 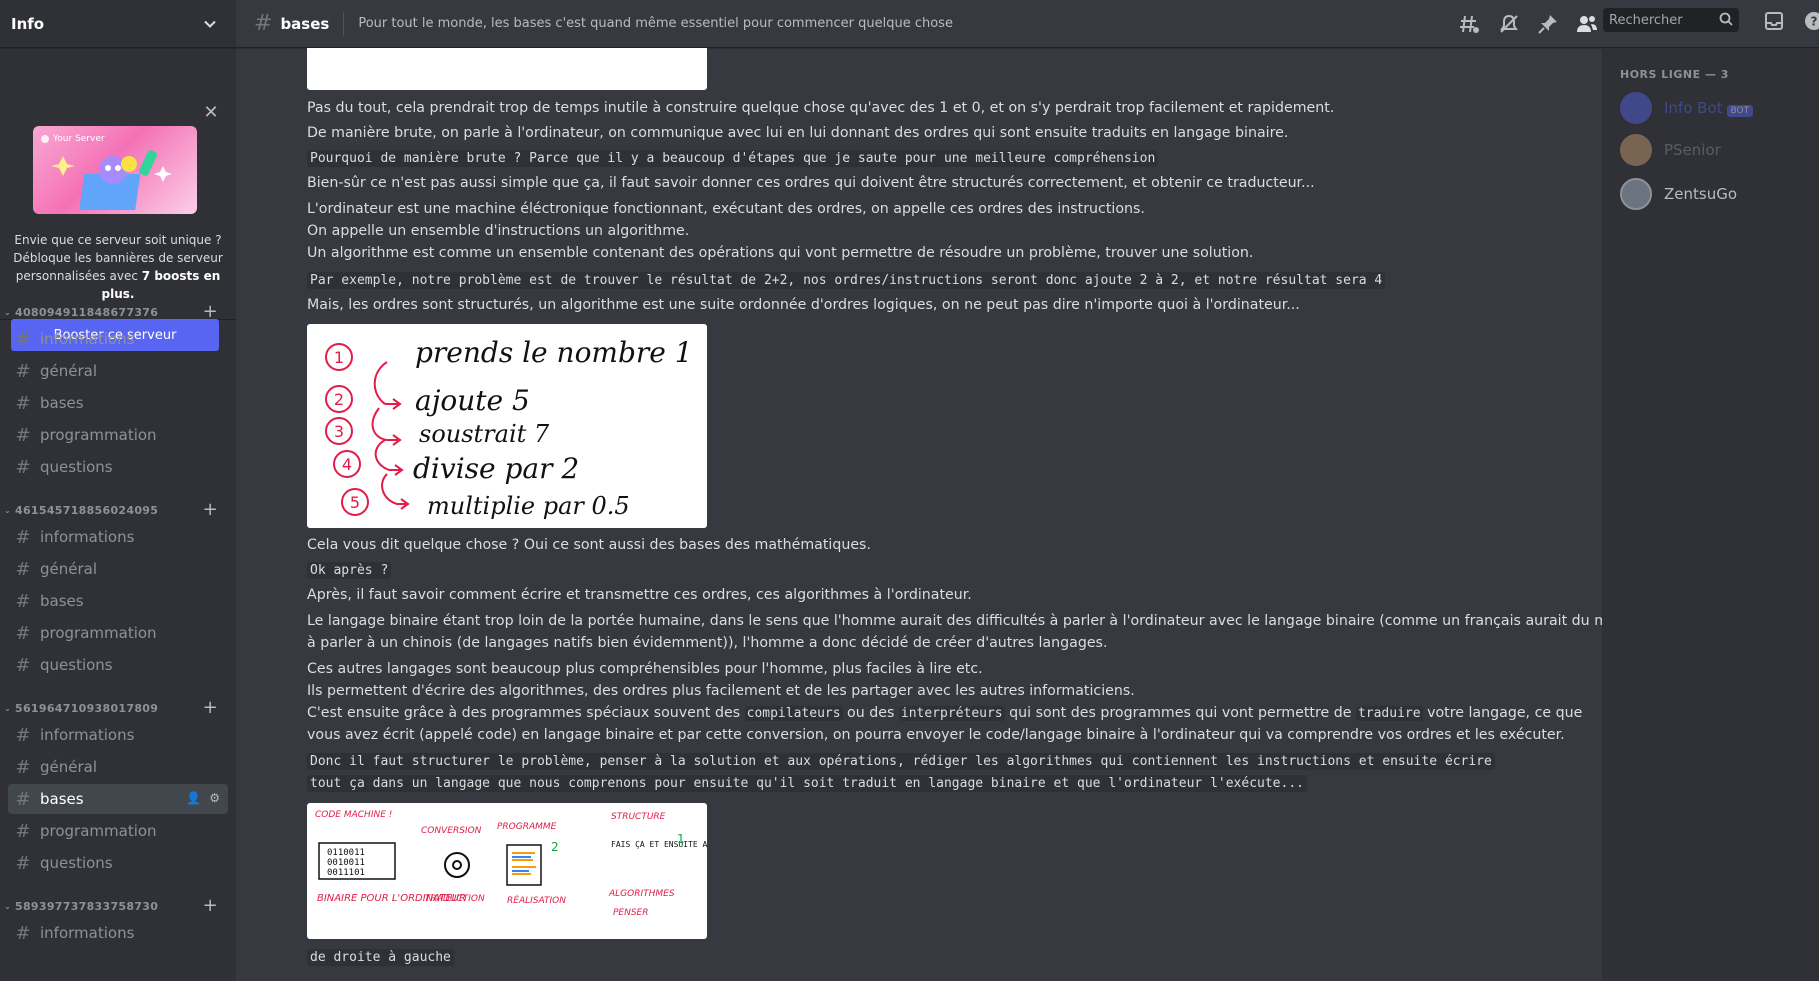 What do you see at coordinates (339, 357) in the screenshot?
I see `svg-text: 1` at bounding box center [339, 357].